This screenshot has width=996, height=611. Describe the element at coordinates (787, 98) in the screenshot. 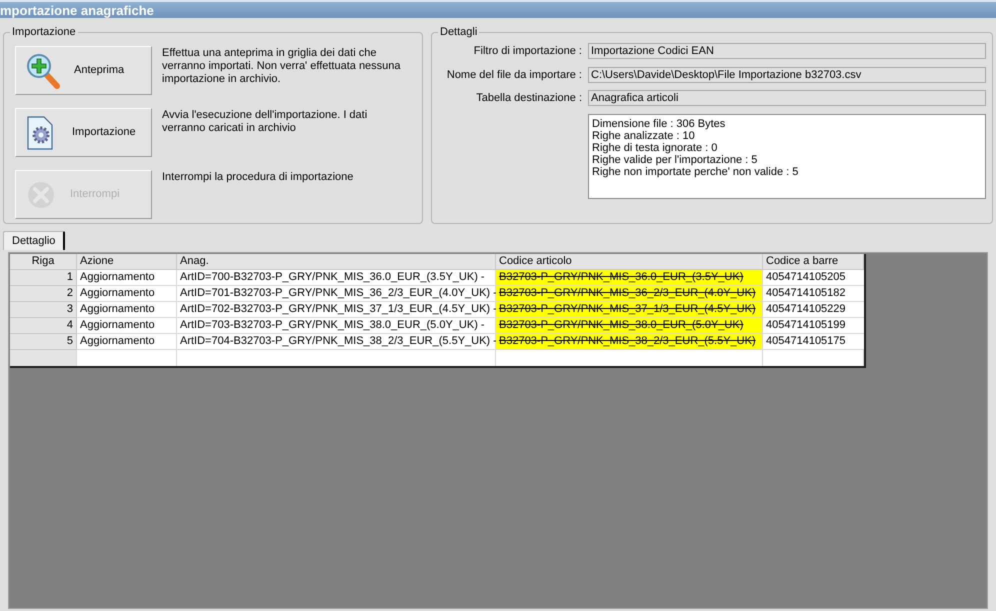

I see `readonly-field: Anagrafica articoli` at that location.